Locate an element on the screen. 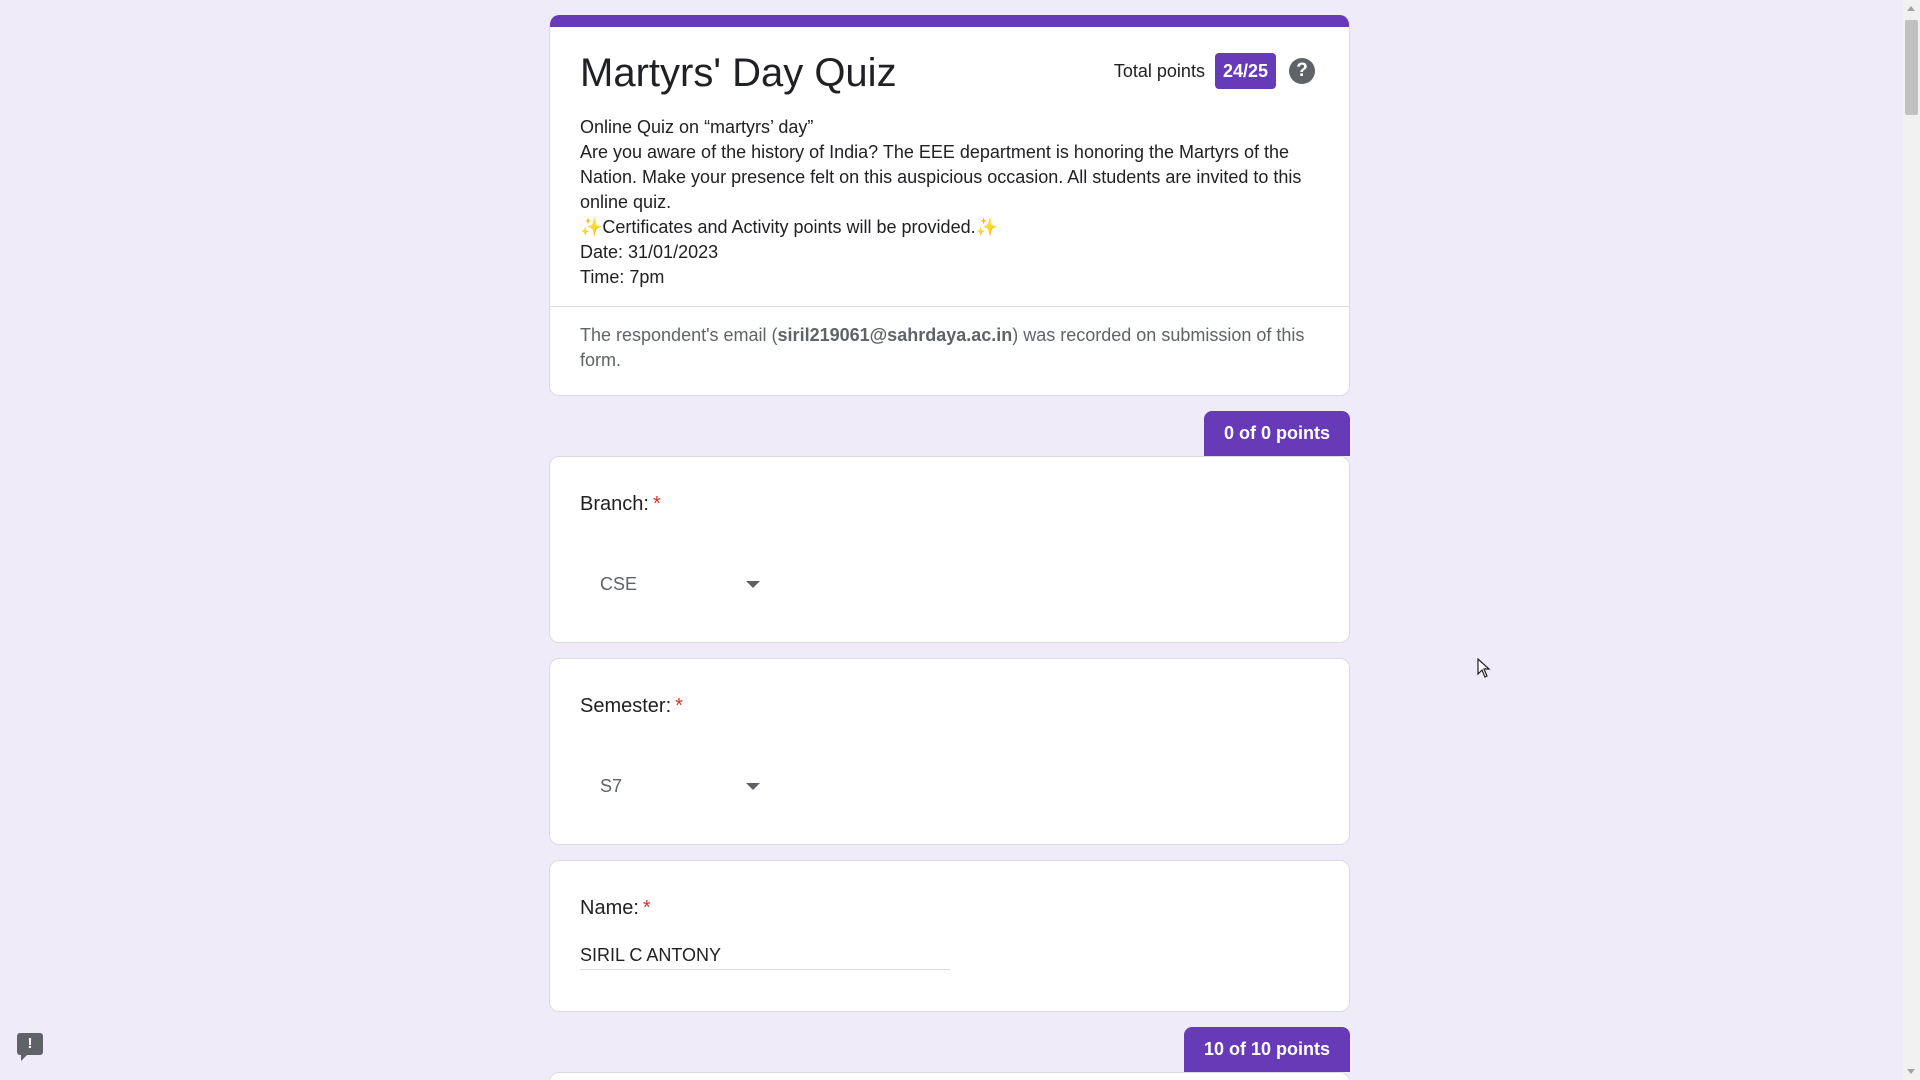 This screenshot has width=1920, height=1080. scroll-thumb is located at coordinates (1911, 67).